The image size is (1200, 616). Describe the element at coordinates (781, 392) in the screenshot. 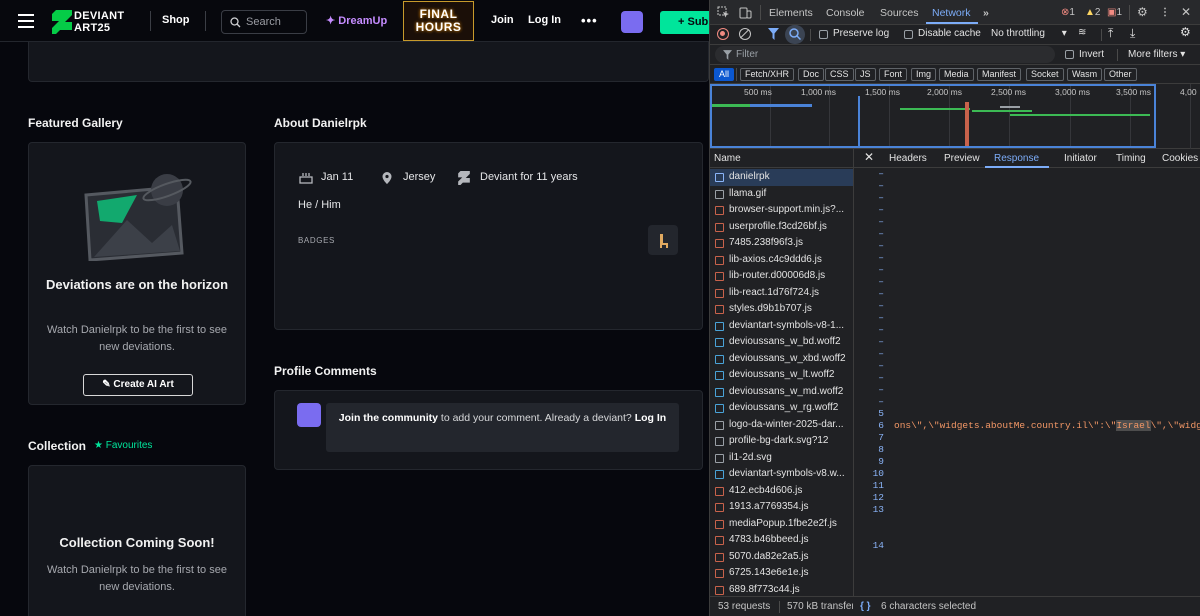

I see `request-row: devioussans_w_md.woff2` at that location.